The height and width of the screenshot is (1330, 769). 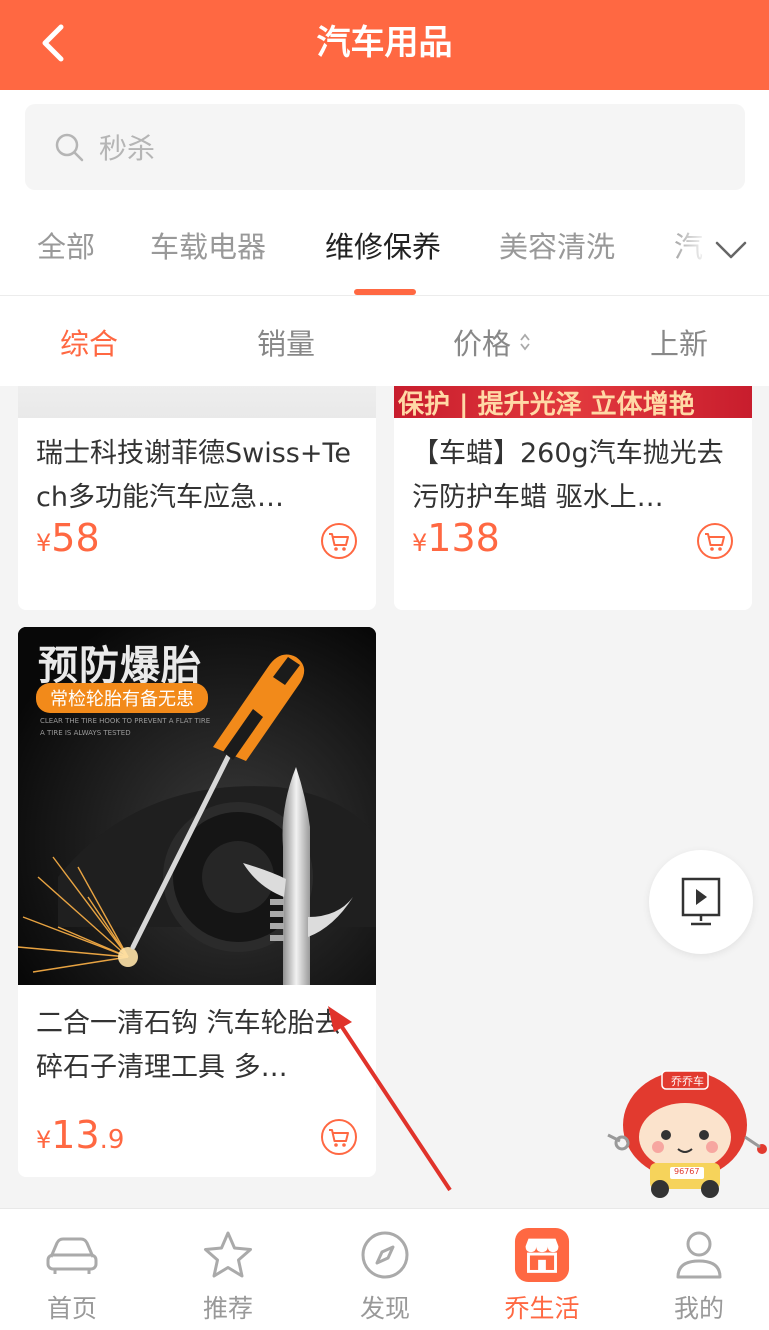 I want to click on sort-price: 价格, so click(x=493, y=342).